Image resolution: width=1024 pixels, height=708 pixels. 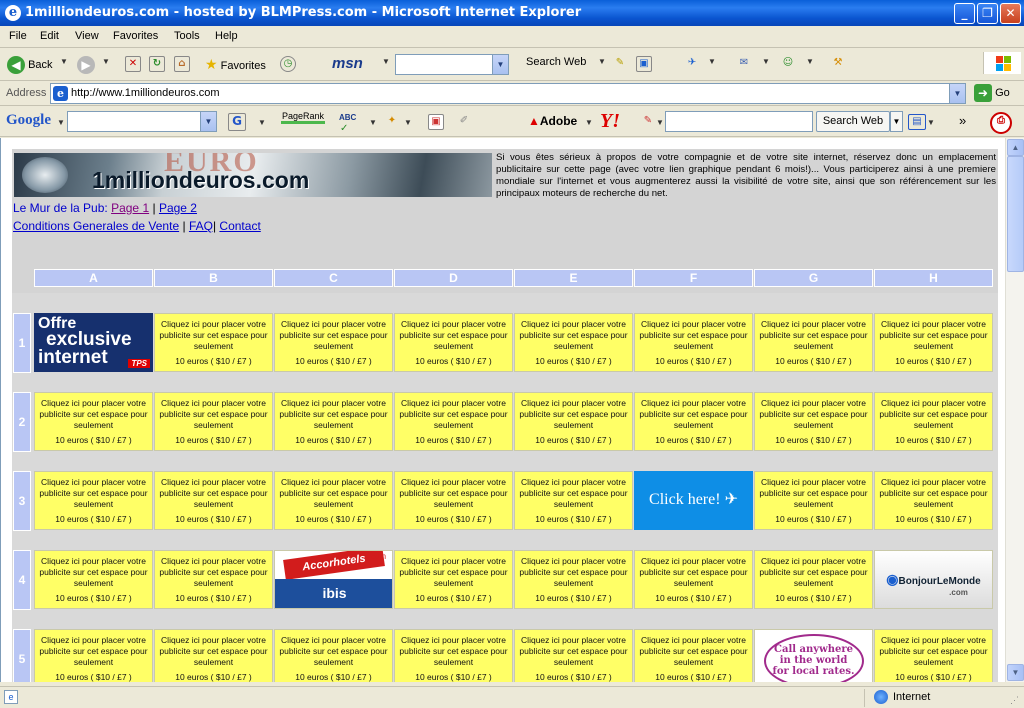 What do you see at coordinates (187, 36) in the screenshot?
I see `menu-tools: Tools` at bounding box center [187, 36].